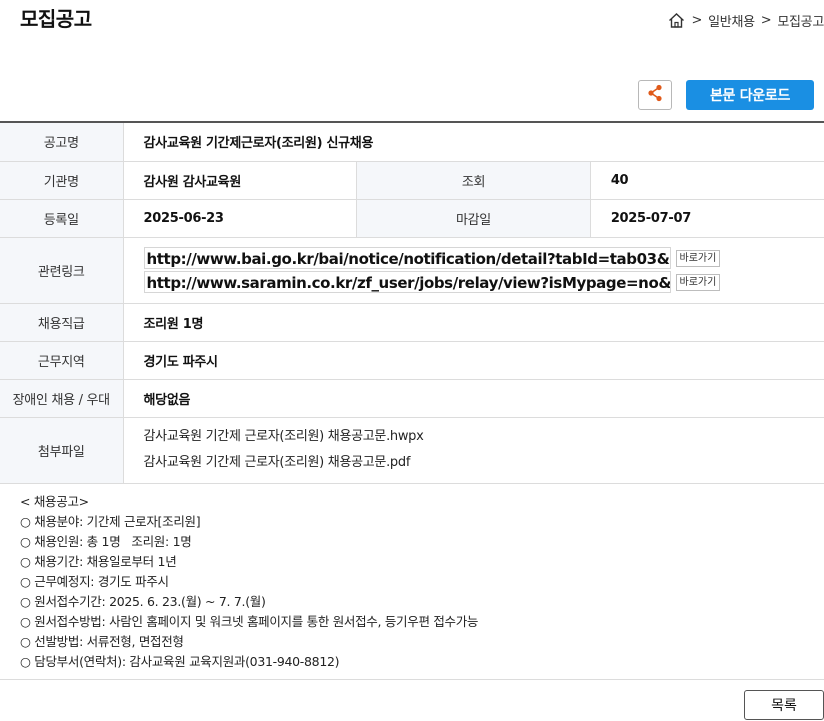 Image resolution: width=824 pixels, height=721 pixels. What do you see at coordinates (473, 360) in the screenshot?
I see `location-value: 경기도 파주시` at bounding box center [473, 360].